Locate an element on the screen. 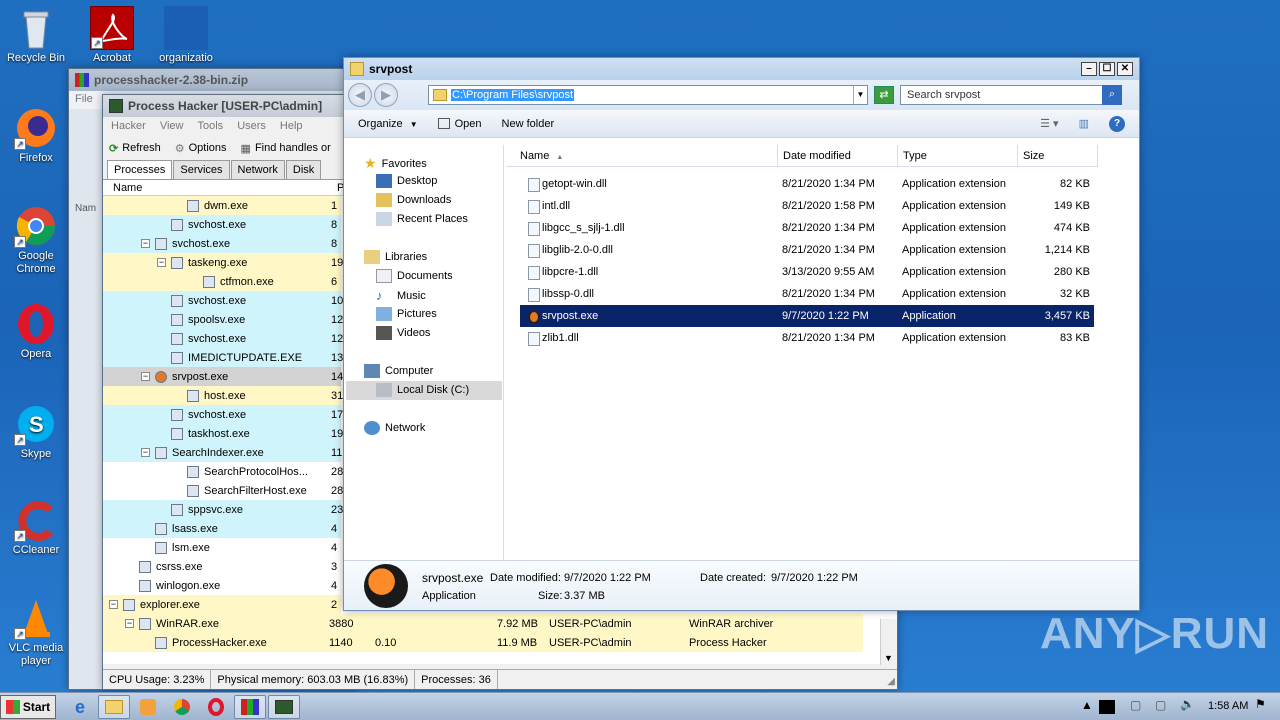 This screenshot has height=720, width=1280. scroll-down-arrow-icon: ▼ is located at coordinates (888, 658).